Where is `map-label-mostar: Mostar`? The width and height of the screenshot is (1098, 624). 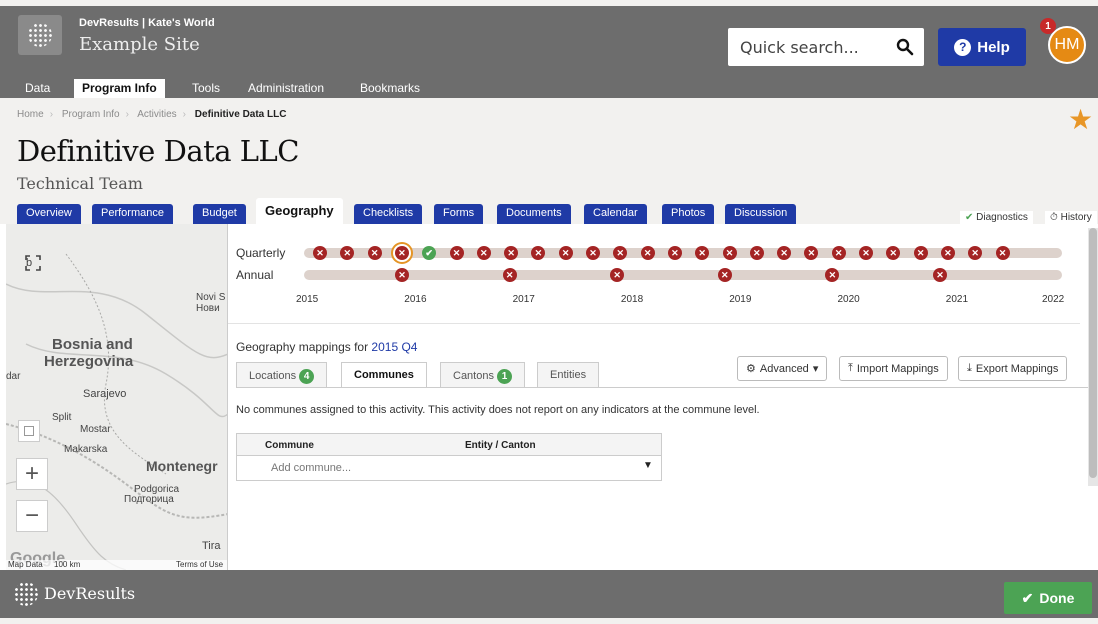 map-label-mostar: Mostar is located at coordinates (95, 429).